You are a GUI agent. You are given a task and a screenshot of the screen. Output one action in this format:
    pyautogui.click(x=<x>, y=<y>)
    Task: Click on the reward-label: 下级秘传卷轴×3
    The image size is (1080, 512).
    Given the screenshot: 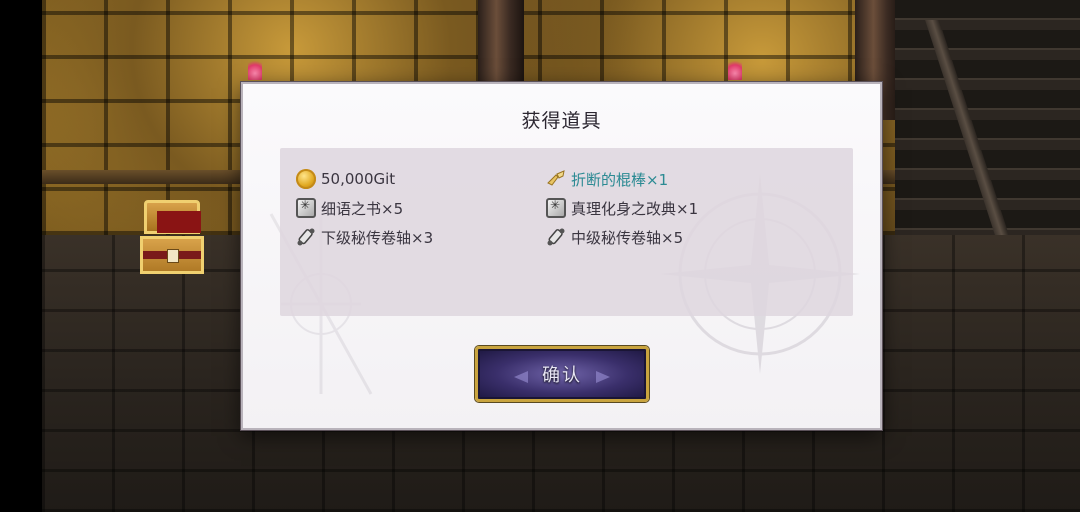 What is the action you would take?
    pyautogui.click(x=377, y=237)
    